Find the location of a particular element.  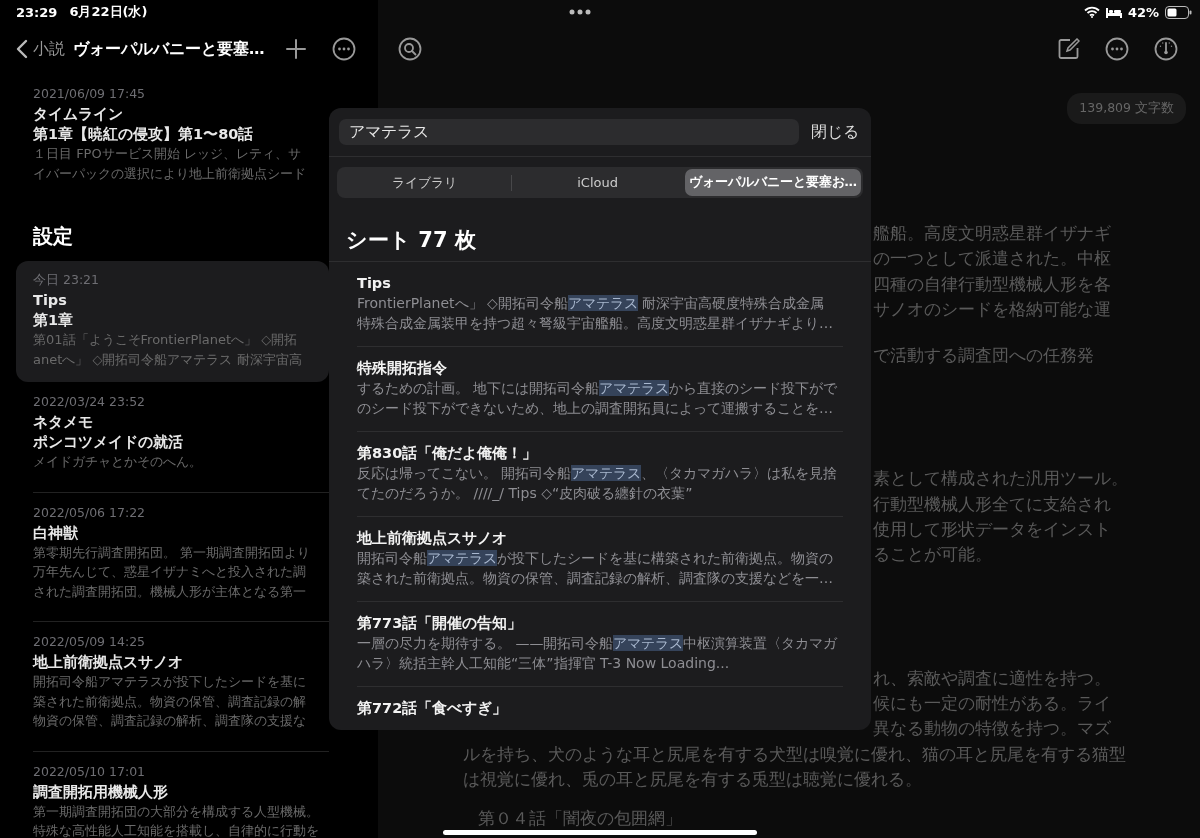

sheet-item: 2022/03/24 23:52 ネタメモ ポンコツメイドの就活 メイドガチャとかそのへん。 is located at coordinates (172, 433).